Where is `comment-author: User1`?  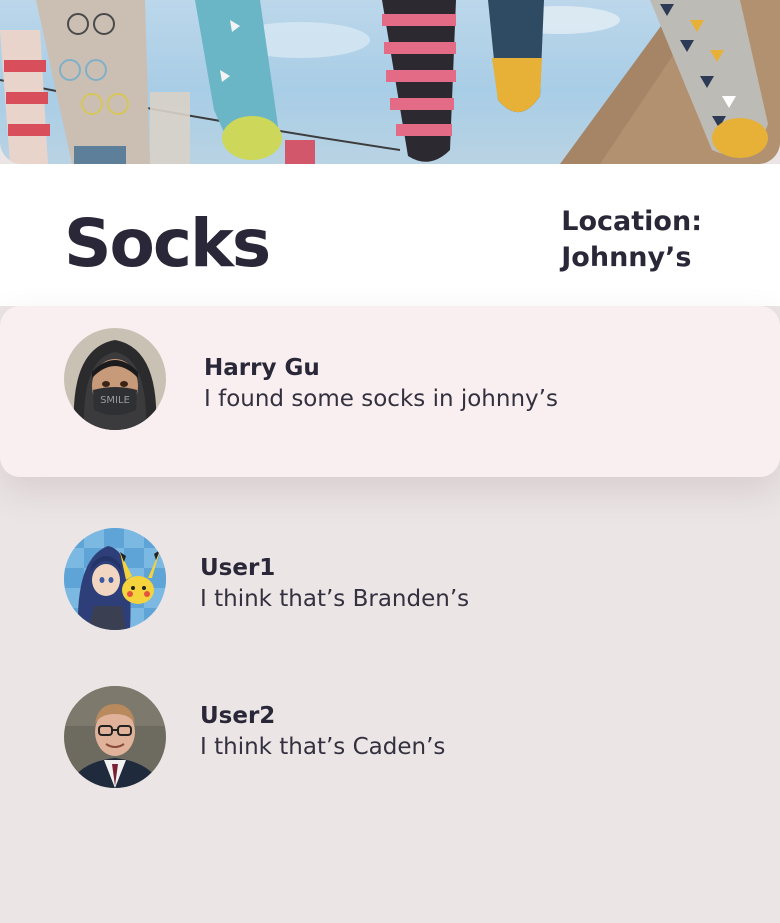 comment-author: User1 is located at coordinates (334, 568).